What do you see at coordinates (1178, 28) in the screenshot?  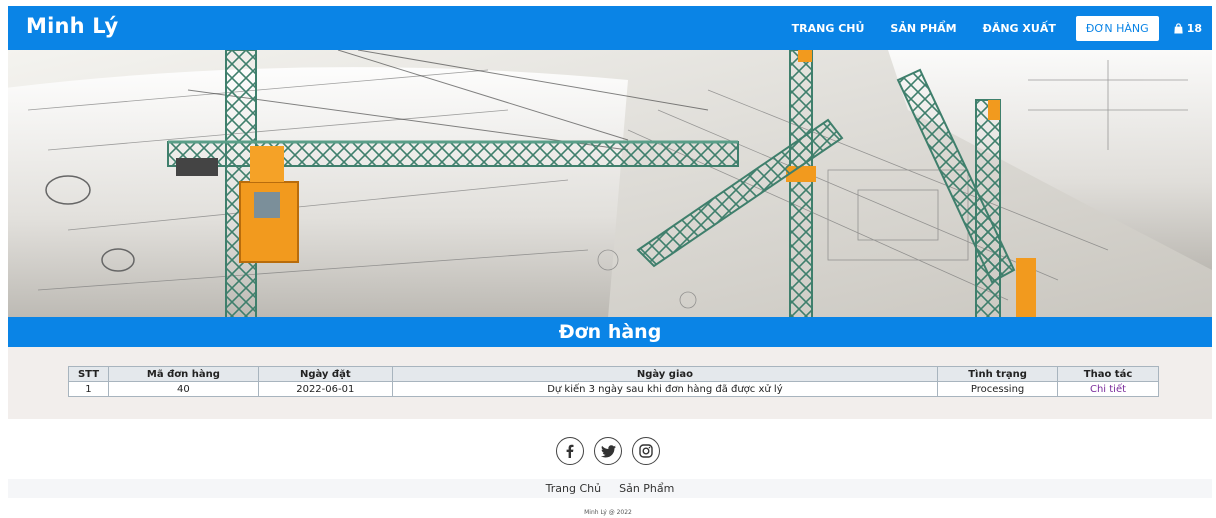 I see `shopping-bag-icon` at bounding box center [1178, 28].